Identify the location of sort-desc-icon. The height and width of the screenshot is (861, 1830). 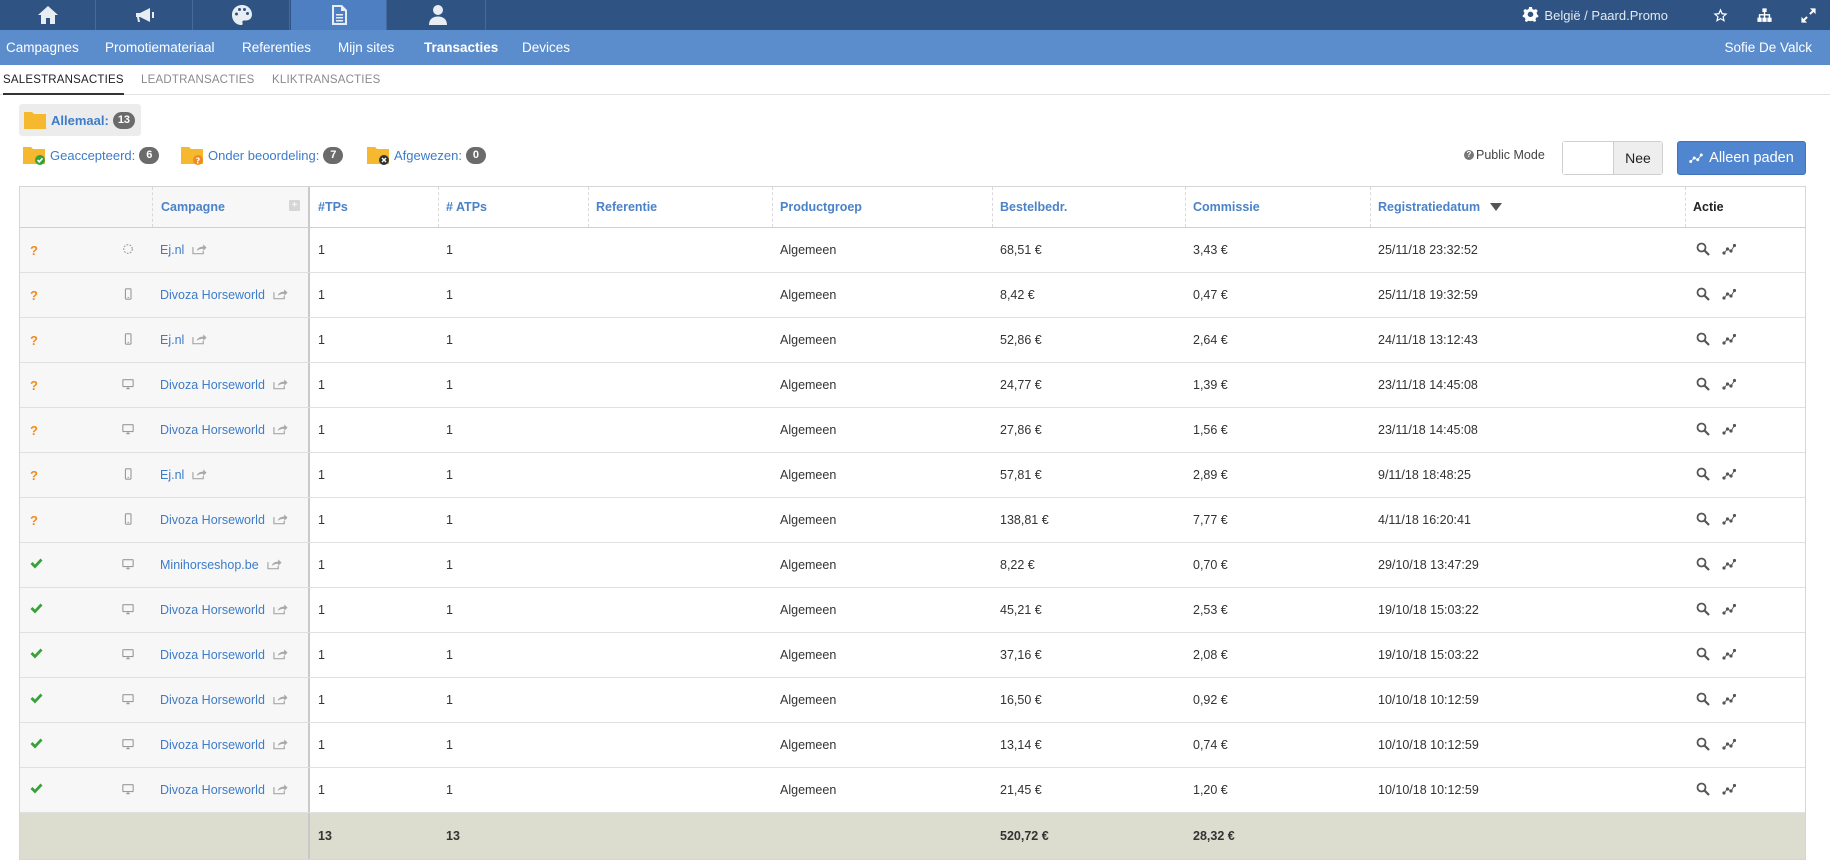
(1491, 207).